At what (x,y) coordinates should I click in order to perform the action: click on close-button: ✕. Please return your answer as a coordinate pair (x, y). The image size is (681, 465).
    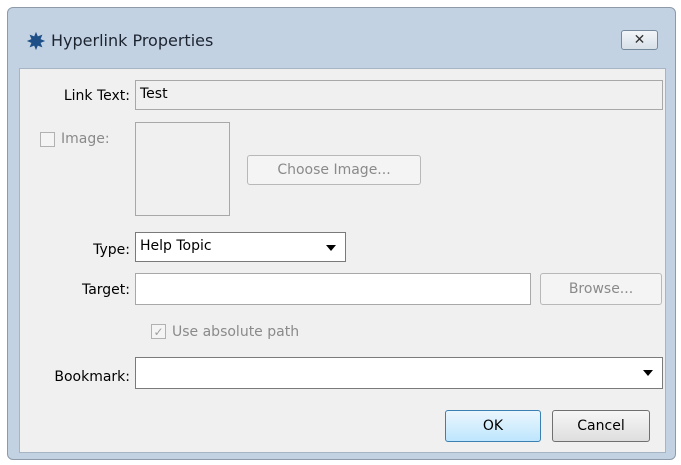
    Looking at the image, I should click on (639, 40).